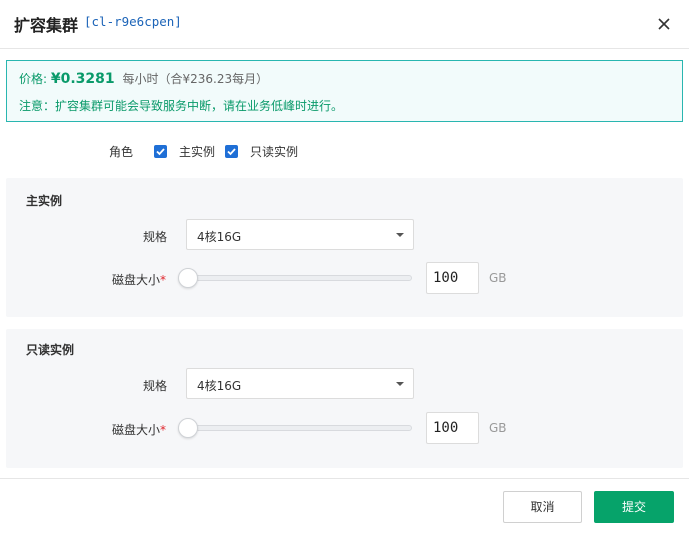  Describe the element at coordinates (82, 79) in the screenshot. I see `price-value: ¥0.3281` at that location.